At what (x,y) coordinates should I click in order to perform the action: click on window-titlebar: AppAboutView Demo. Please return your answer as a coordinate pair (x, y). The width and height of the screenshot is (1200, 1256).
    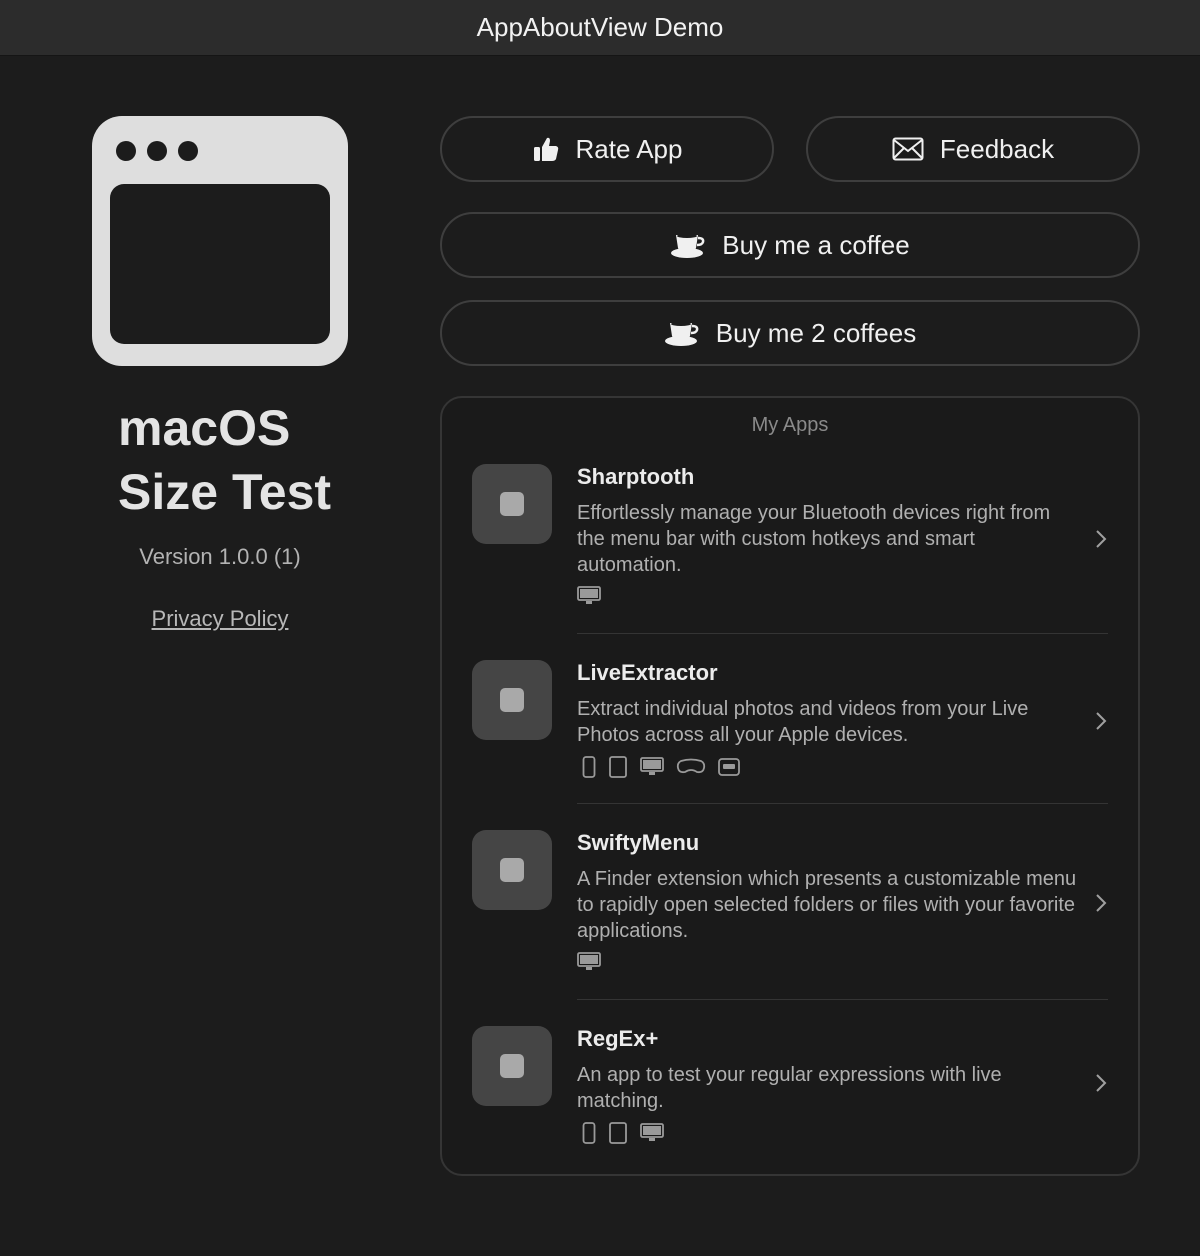
    Looking at the image, I should click on (600, 28).